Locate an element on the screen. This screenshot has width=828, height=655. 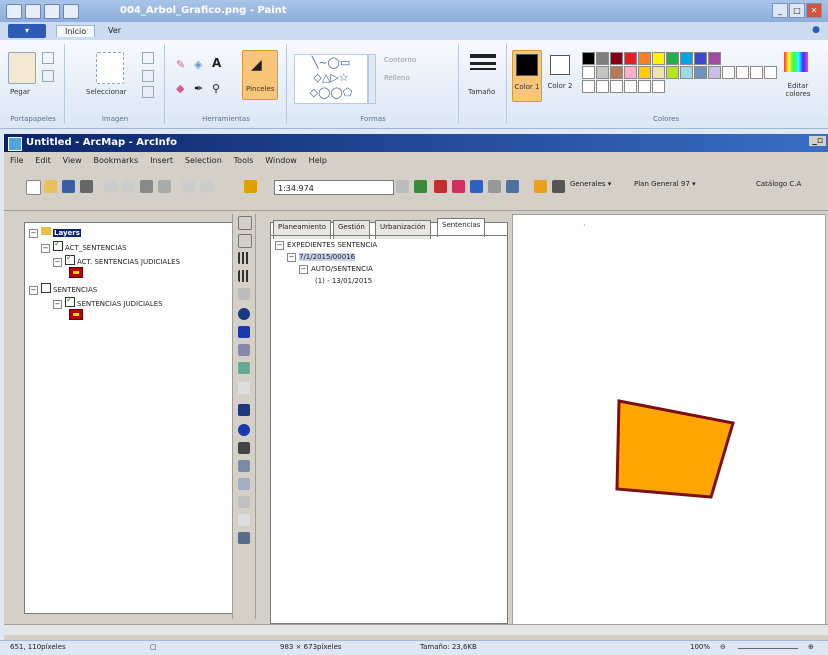
new-document-icon is located at coordinates (33, 187).